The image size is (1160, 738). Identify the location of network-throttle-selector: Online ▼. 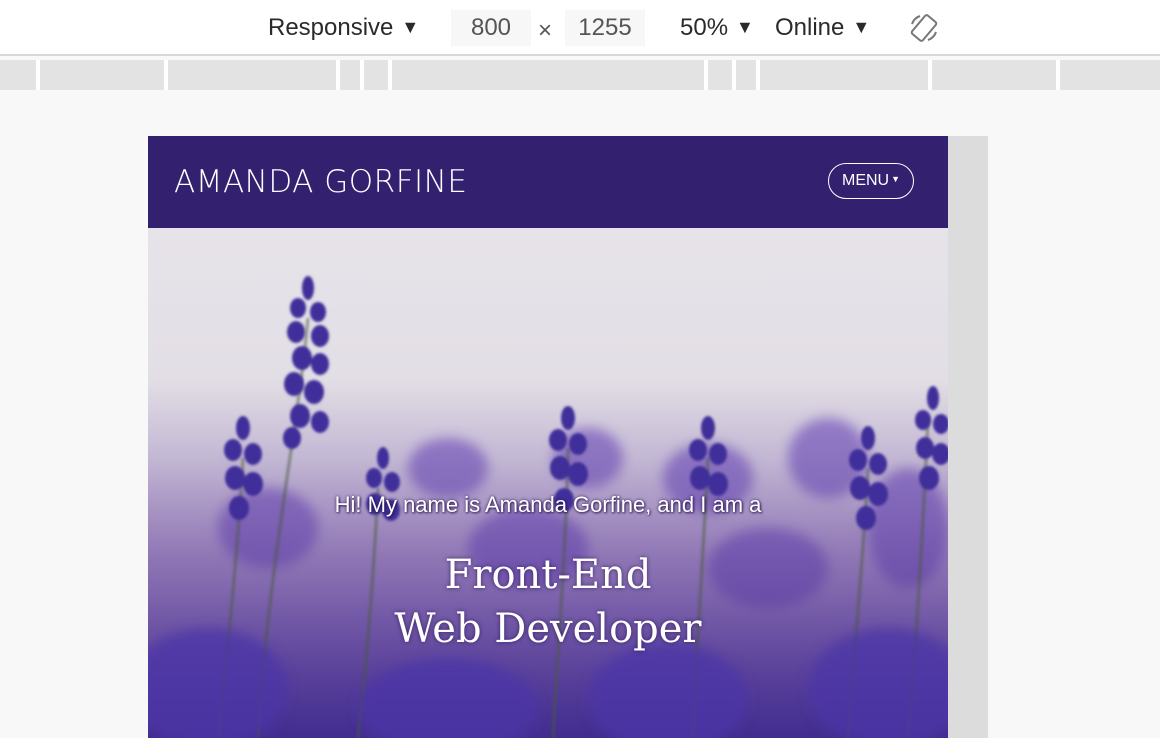
(822, 28).